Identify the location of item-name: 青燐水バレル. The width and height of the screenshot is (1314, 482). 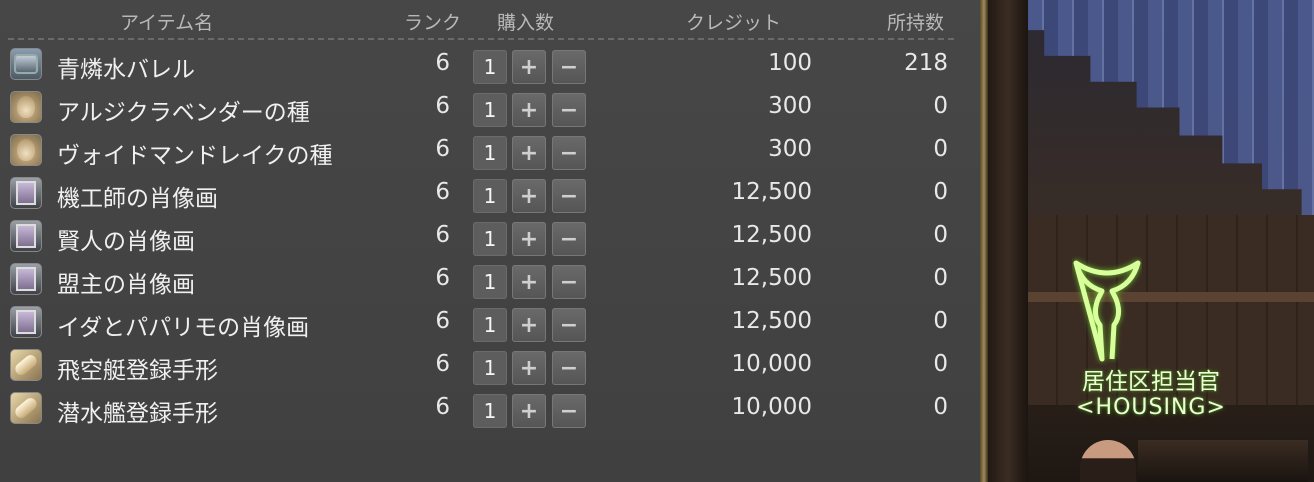
(126, 70).